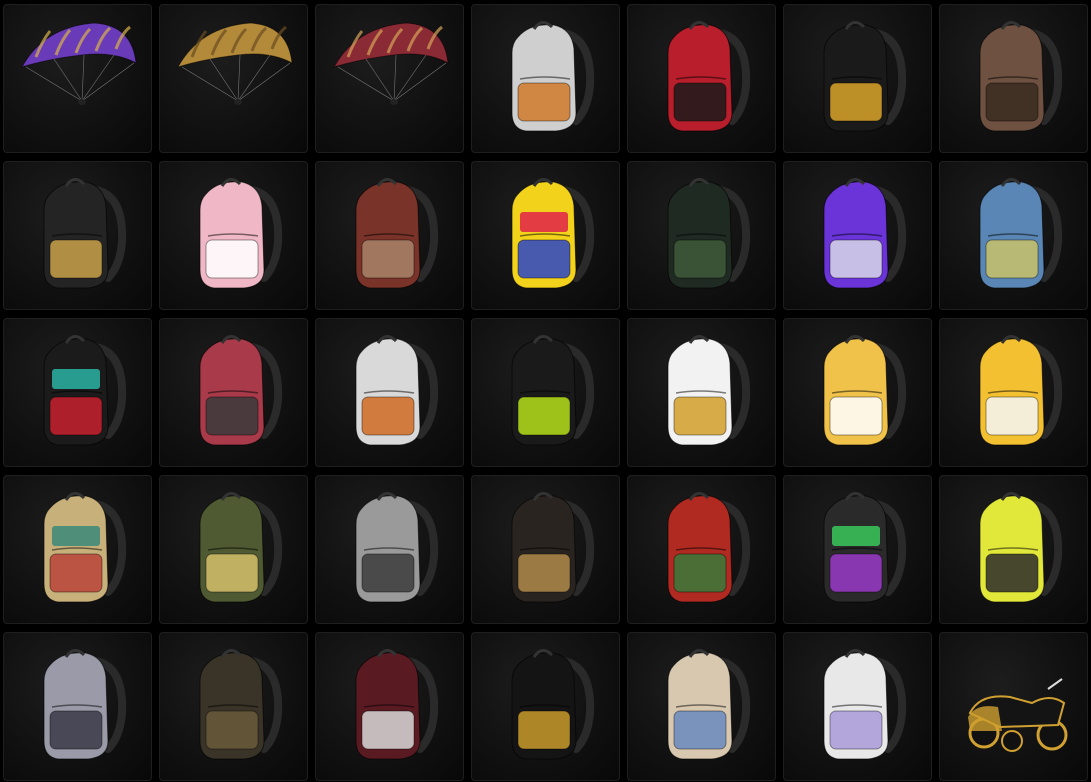  I want to click on item-tile-comic-graffiti-backpack, so click(857, 549).